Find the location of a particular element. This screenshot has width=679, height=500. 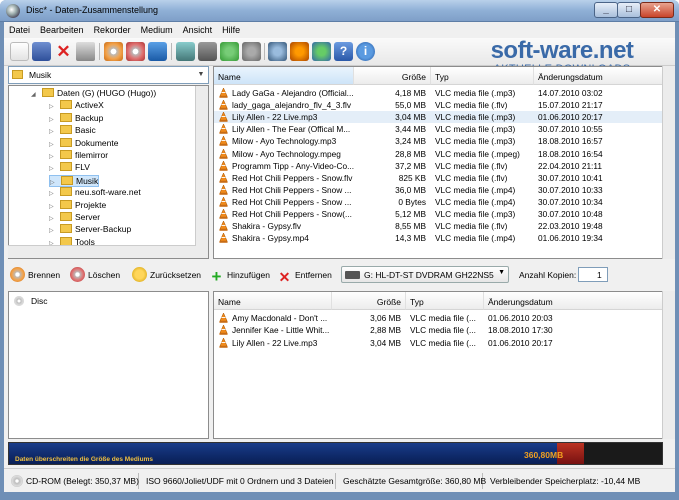

menu-hilfe: Hilfe is located at coordinates (231, 28).